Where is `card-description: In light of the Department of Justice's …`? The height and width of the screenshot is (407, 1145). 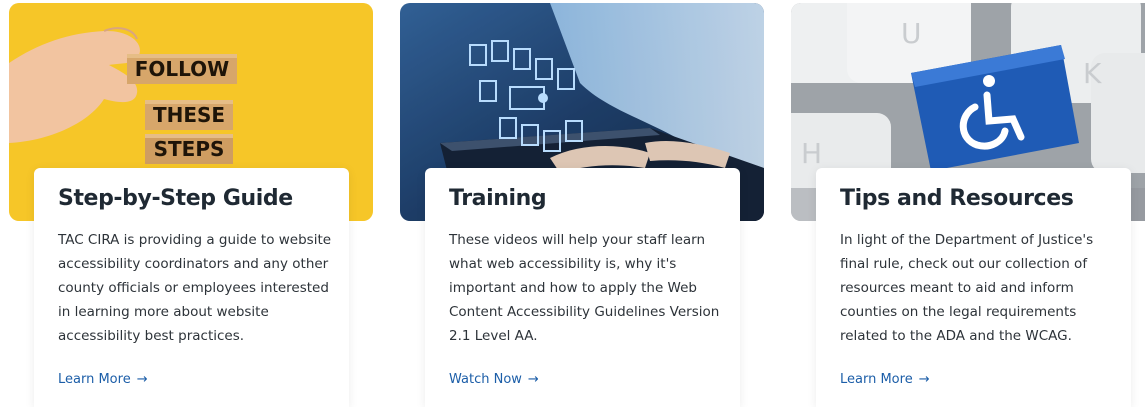
card-description: In light of the Department of Justice's … is located at coordinates (967, 288).